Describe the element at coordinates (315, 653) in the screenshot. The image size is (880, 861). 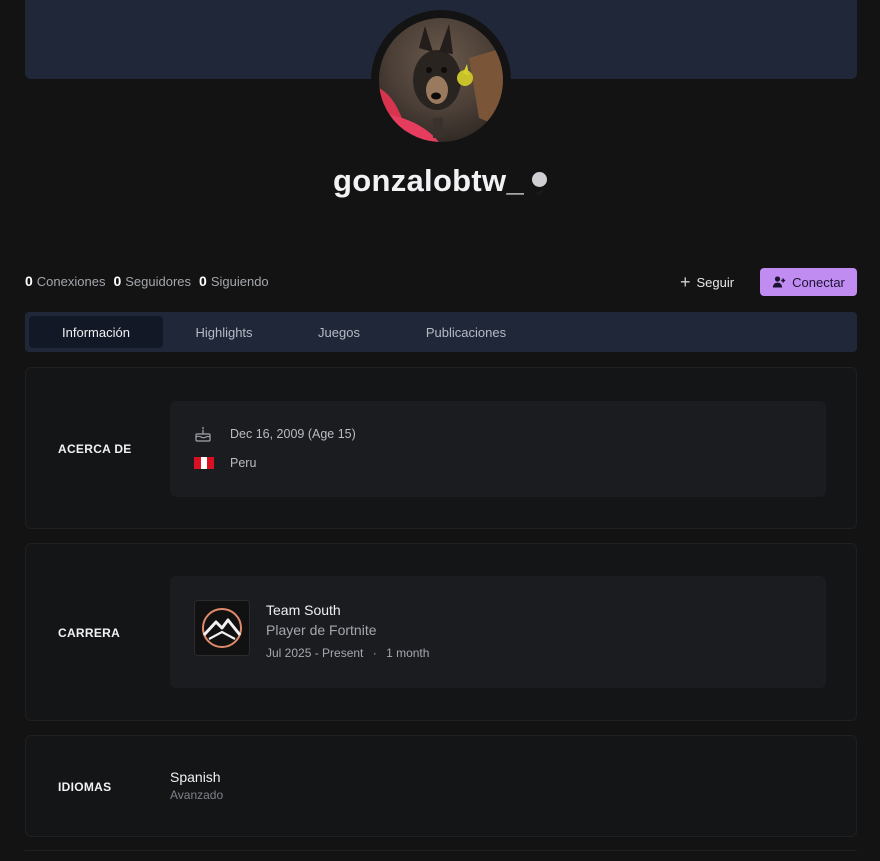
I see `career-dates: Jul 2025 - Present` at that location.